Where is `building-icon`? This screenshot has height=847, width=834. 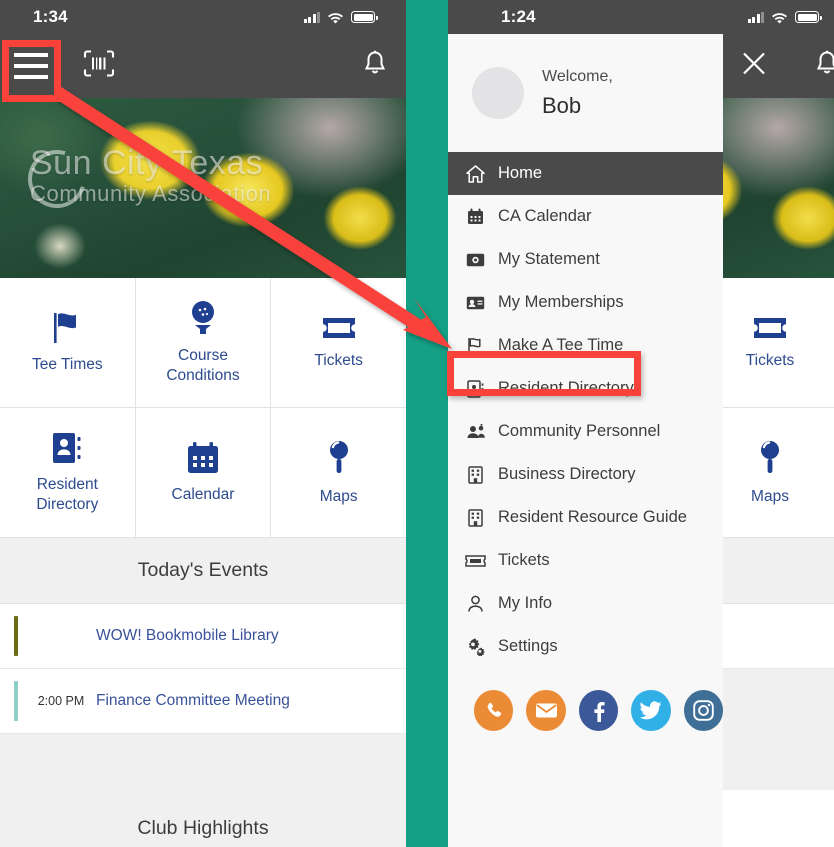
building-icon is located at coordinates (475, 517).